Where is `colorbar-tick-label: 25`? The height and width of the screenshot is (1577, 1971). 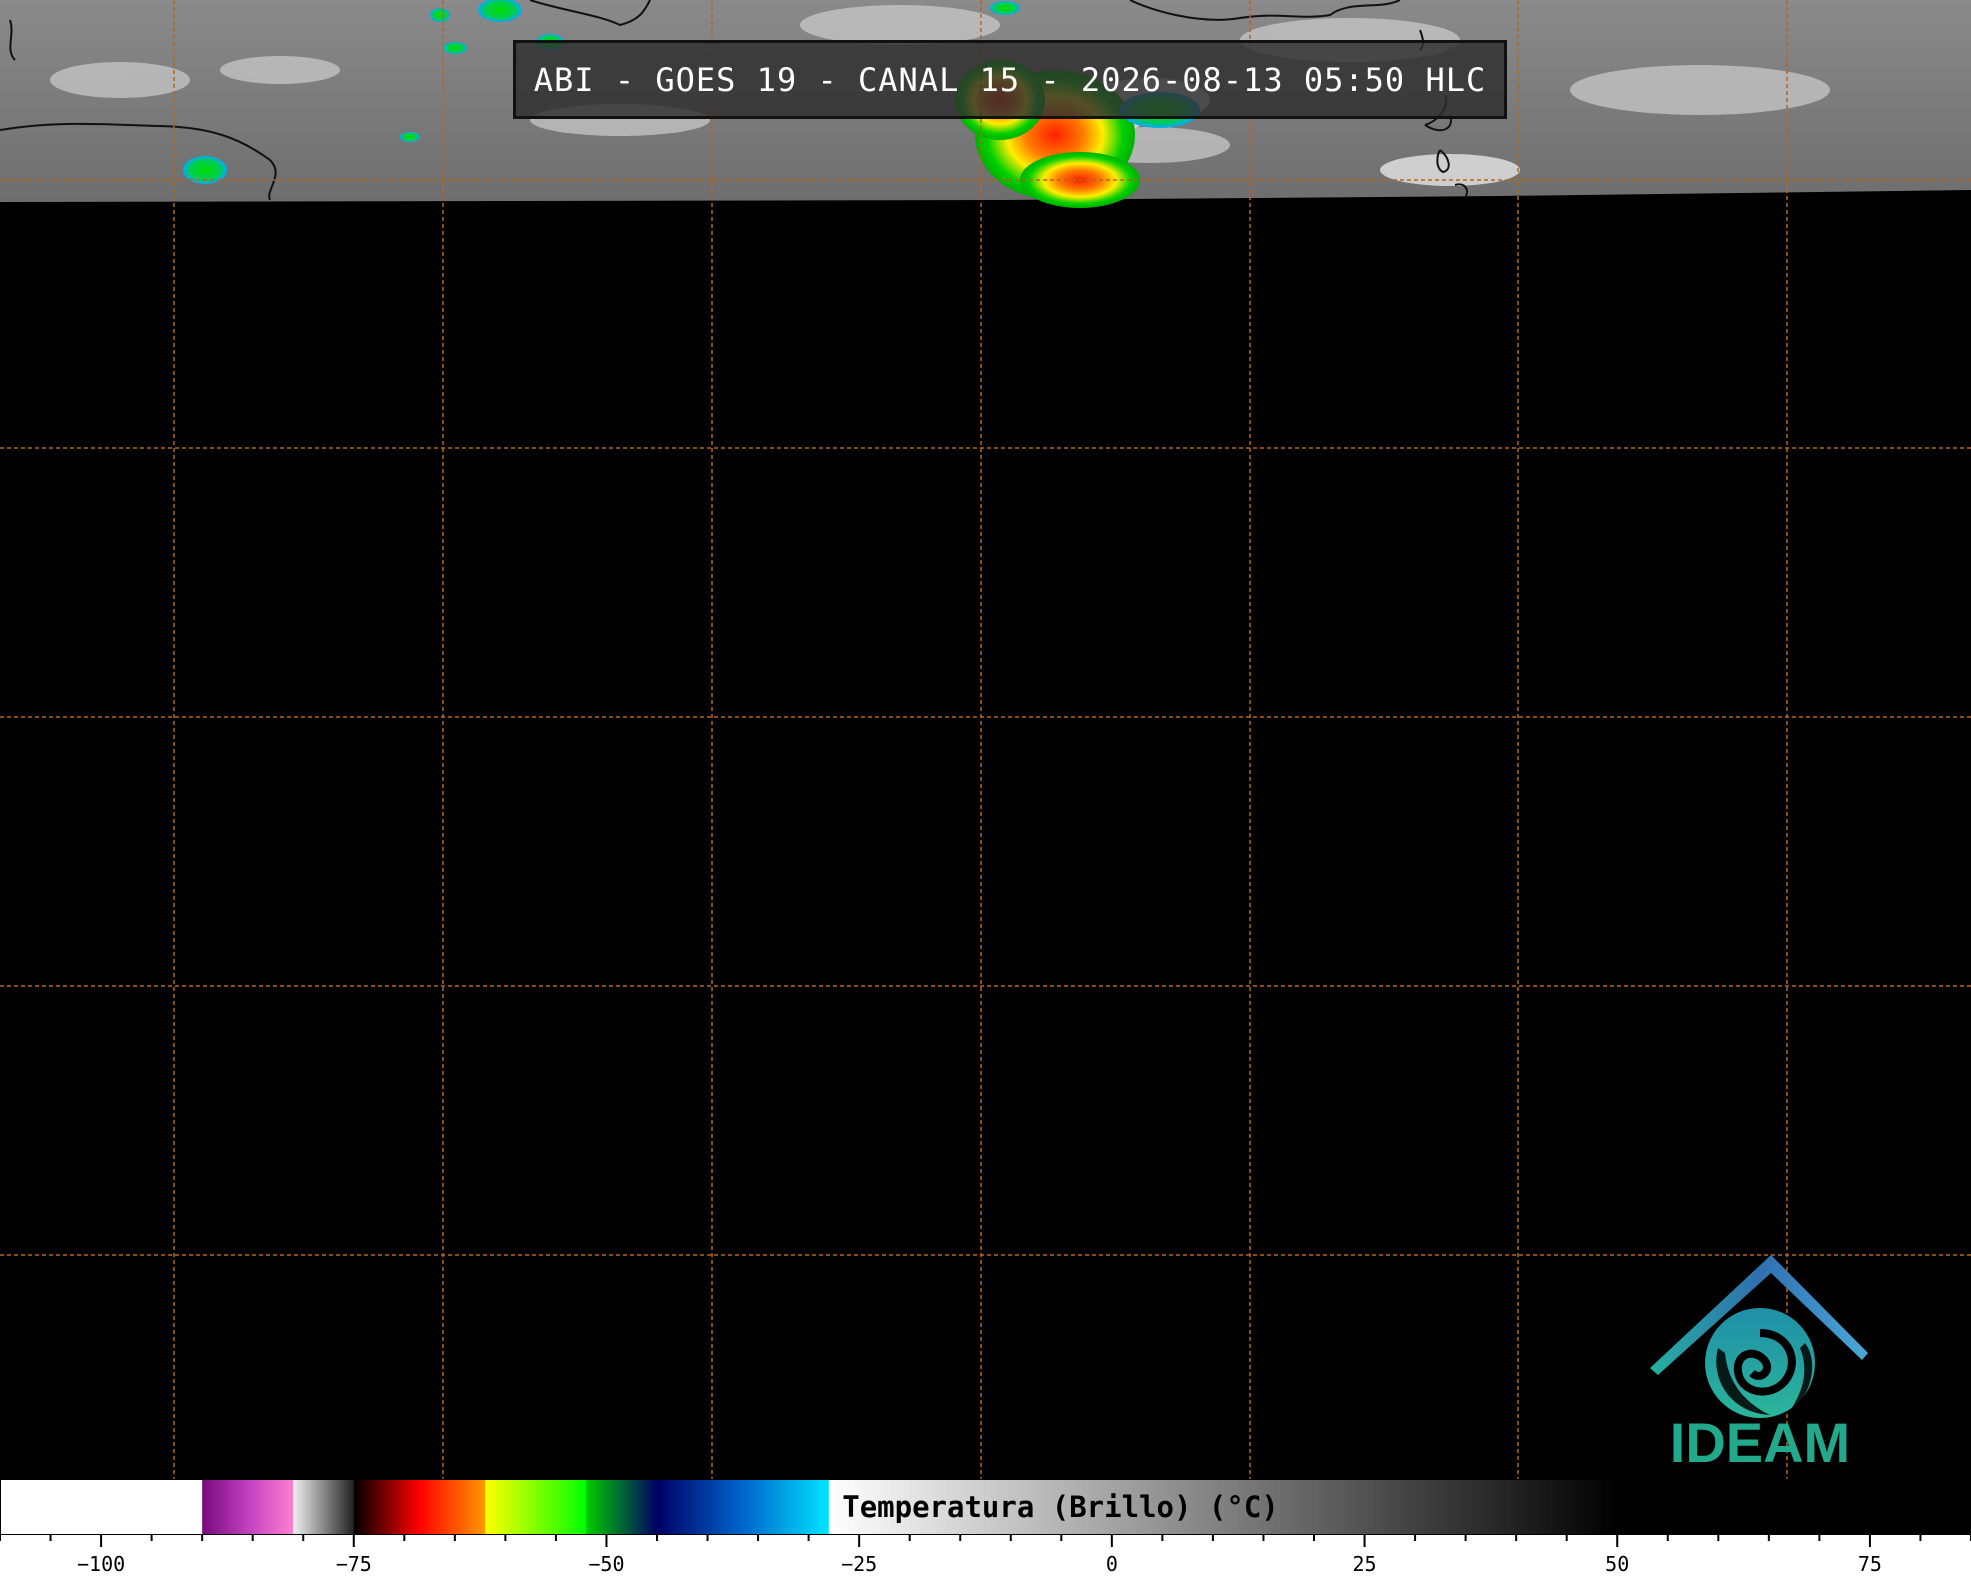
colorbar-tick-label: 25 is located at coordinates (1364, 1564).